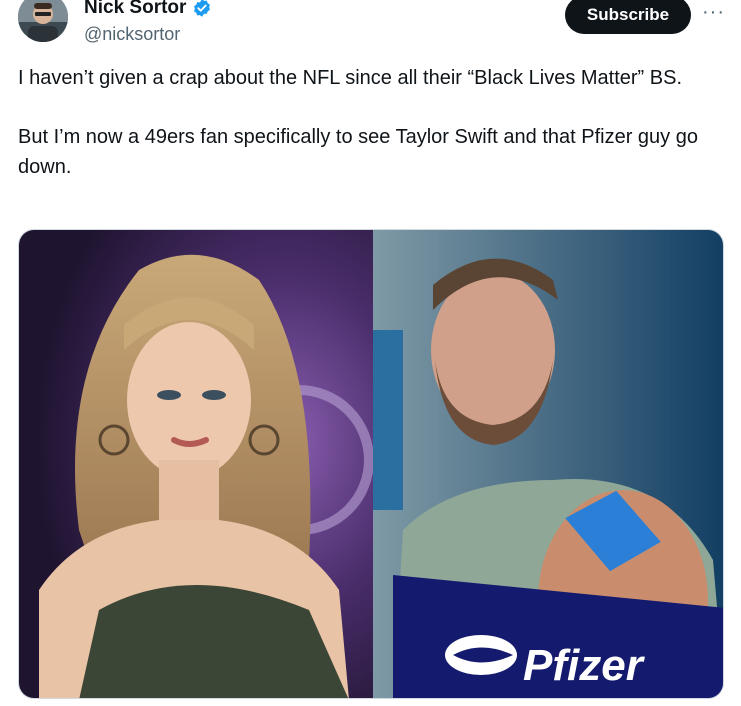 The width and height of the screenshot is (741, 706). Describe the element at coordinates (202, 9) in the screenshot. I see `verified-badge-icon` at that location.